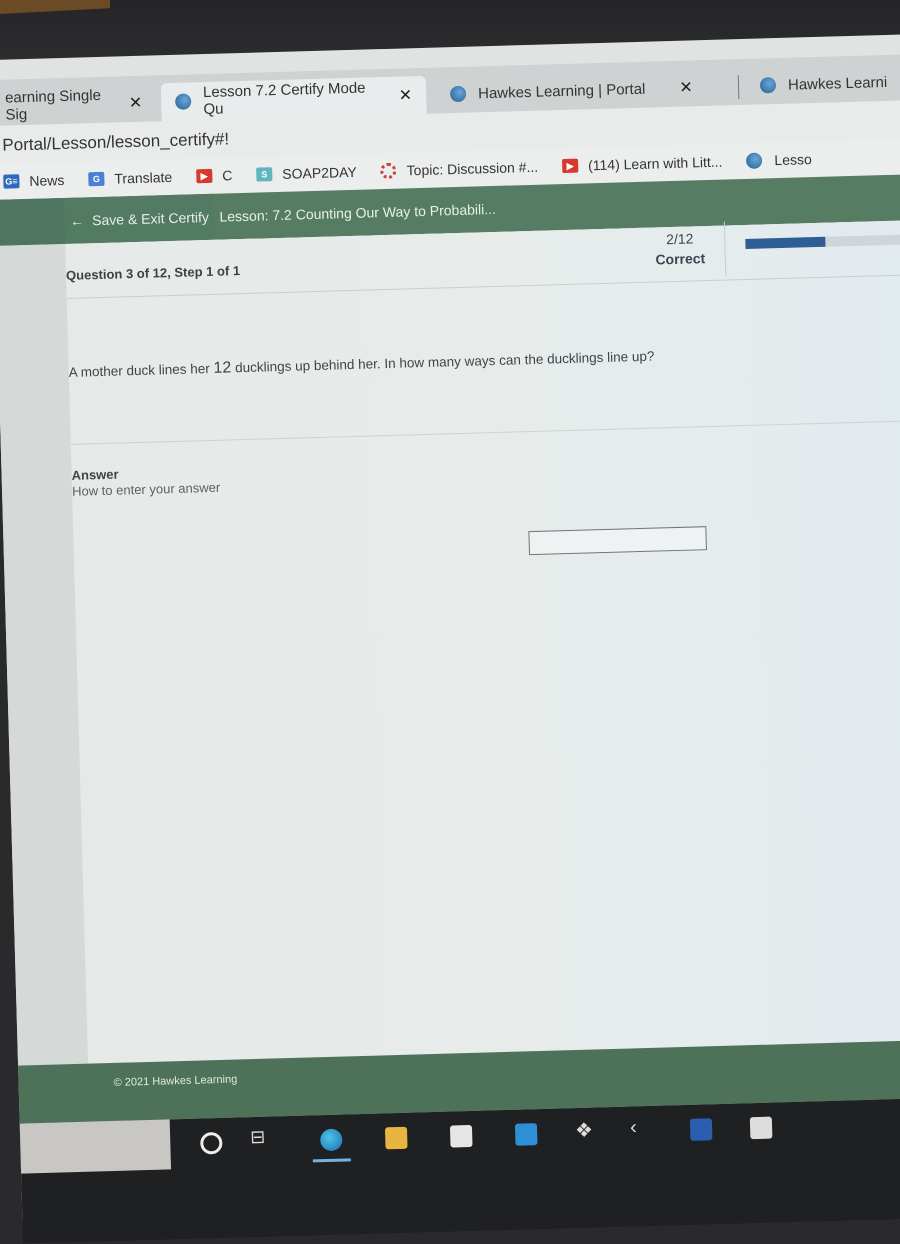  What do you see at coordinates (761, 1128) in the screenshot?
I see `help-icon` at bounding box center [761, 1128].